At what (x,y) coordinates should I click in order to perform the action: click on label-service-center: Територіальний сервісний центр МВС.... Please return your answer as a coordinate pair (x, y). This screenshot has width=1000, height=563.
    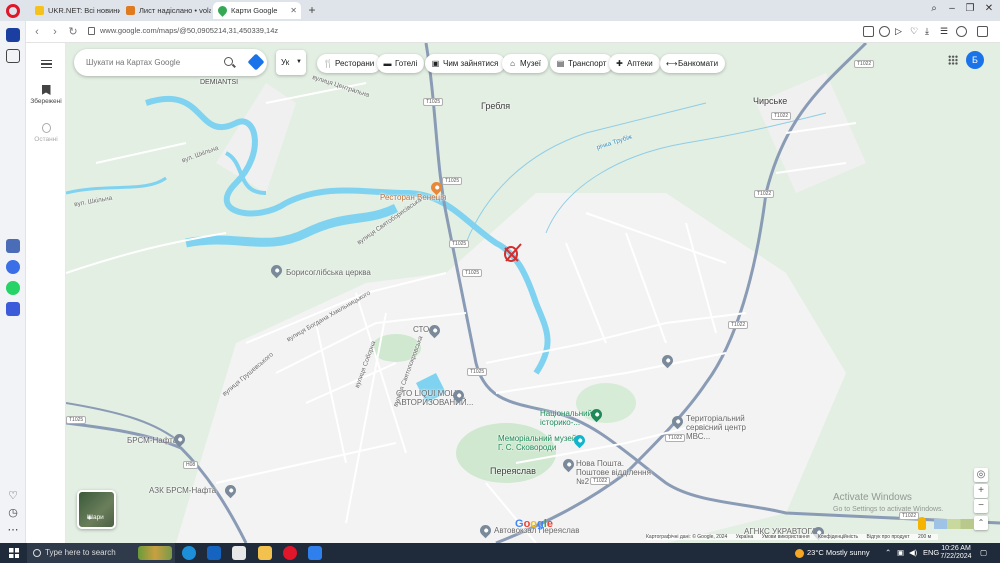
    Looking at the image, I should click on (726, 427).